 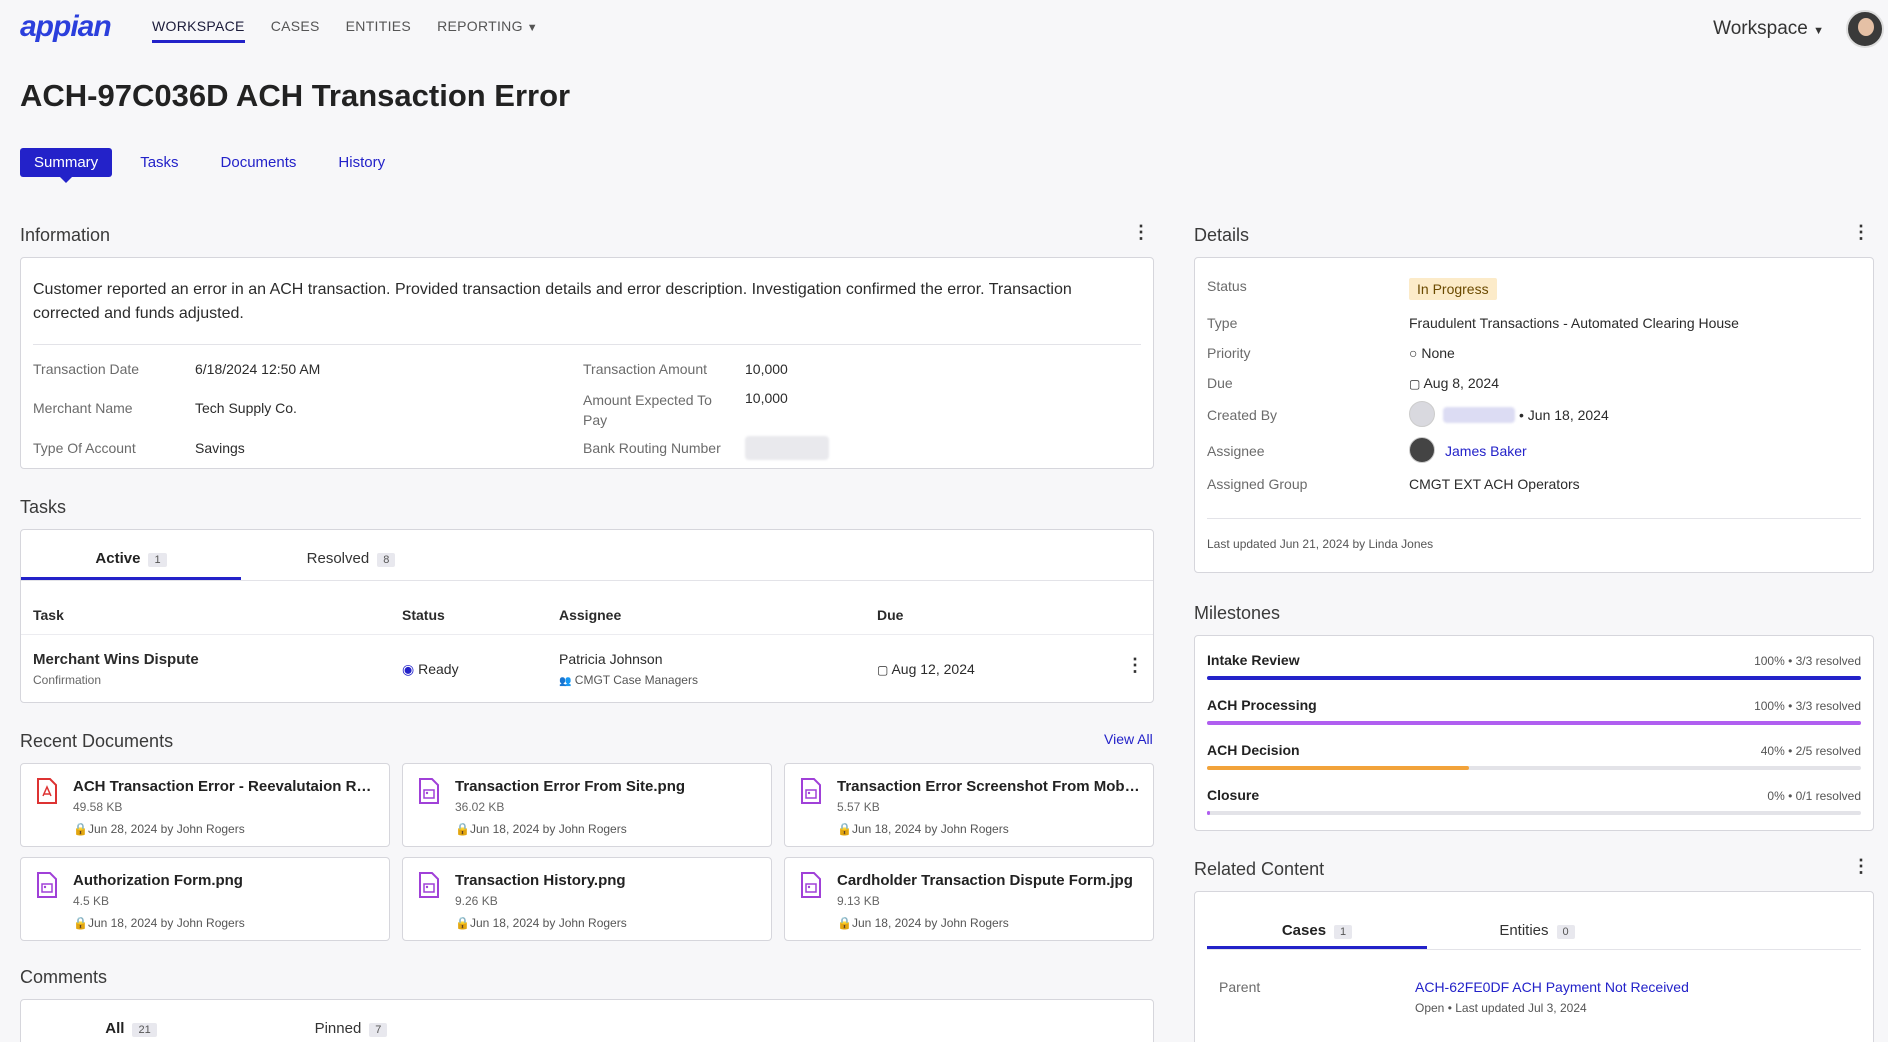 What do you see at coordinates (1865, 29) in the screenshot?
I see `user-avatar` at bounding box center [1865, 29].